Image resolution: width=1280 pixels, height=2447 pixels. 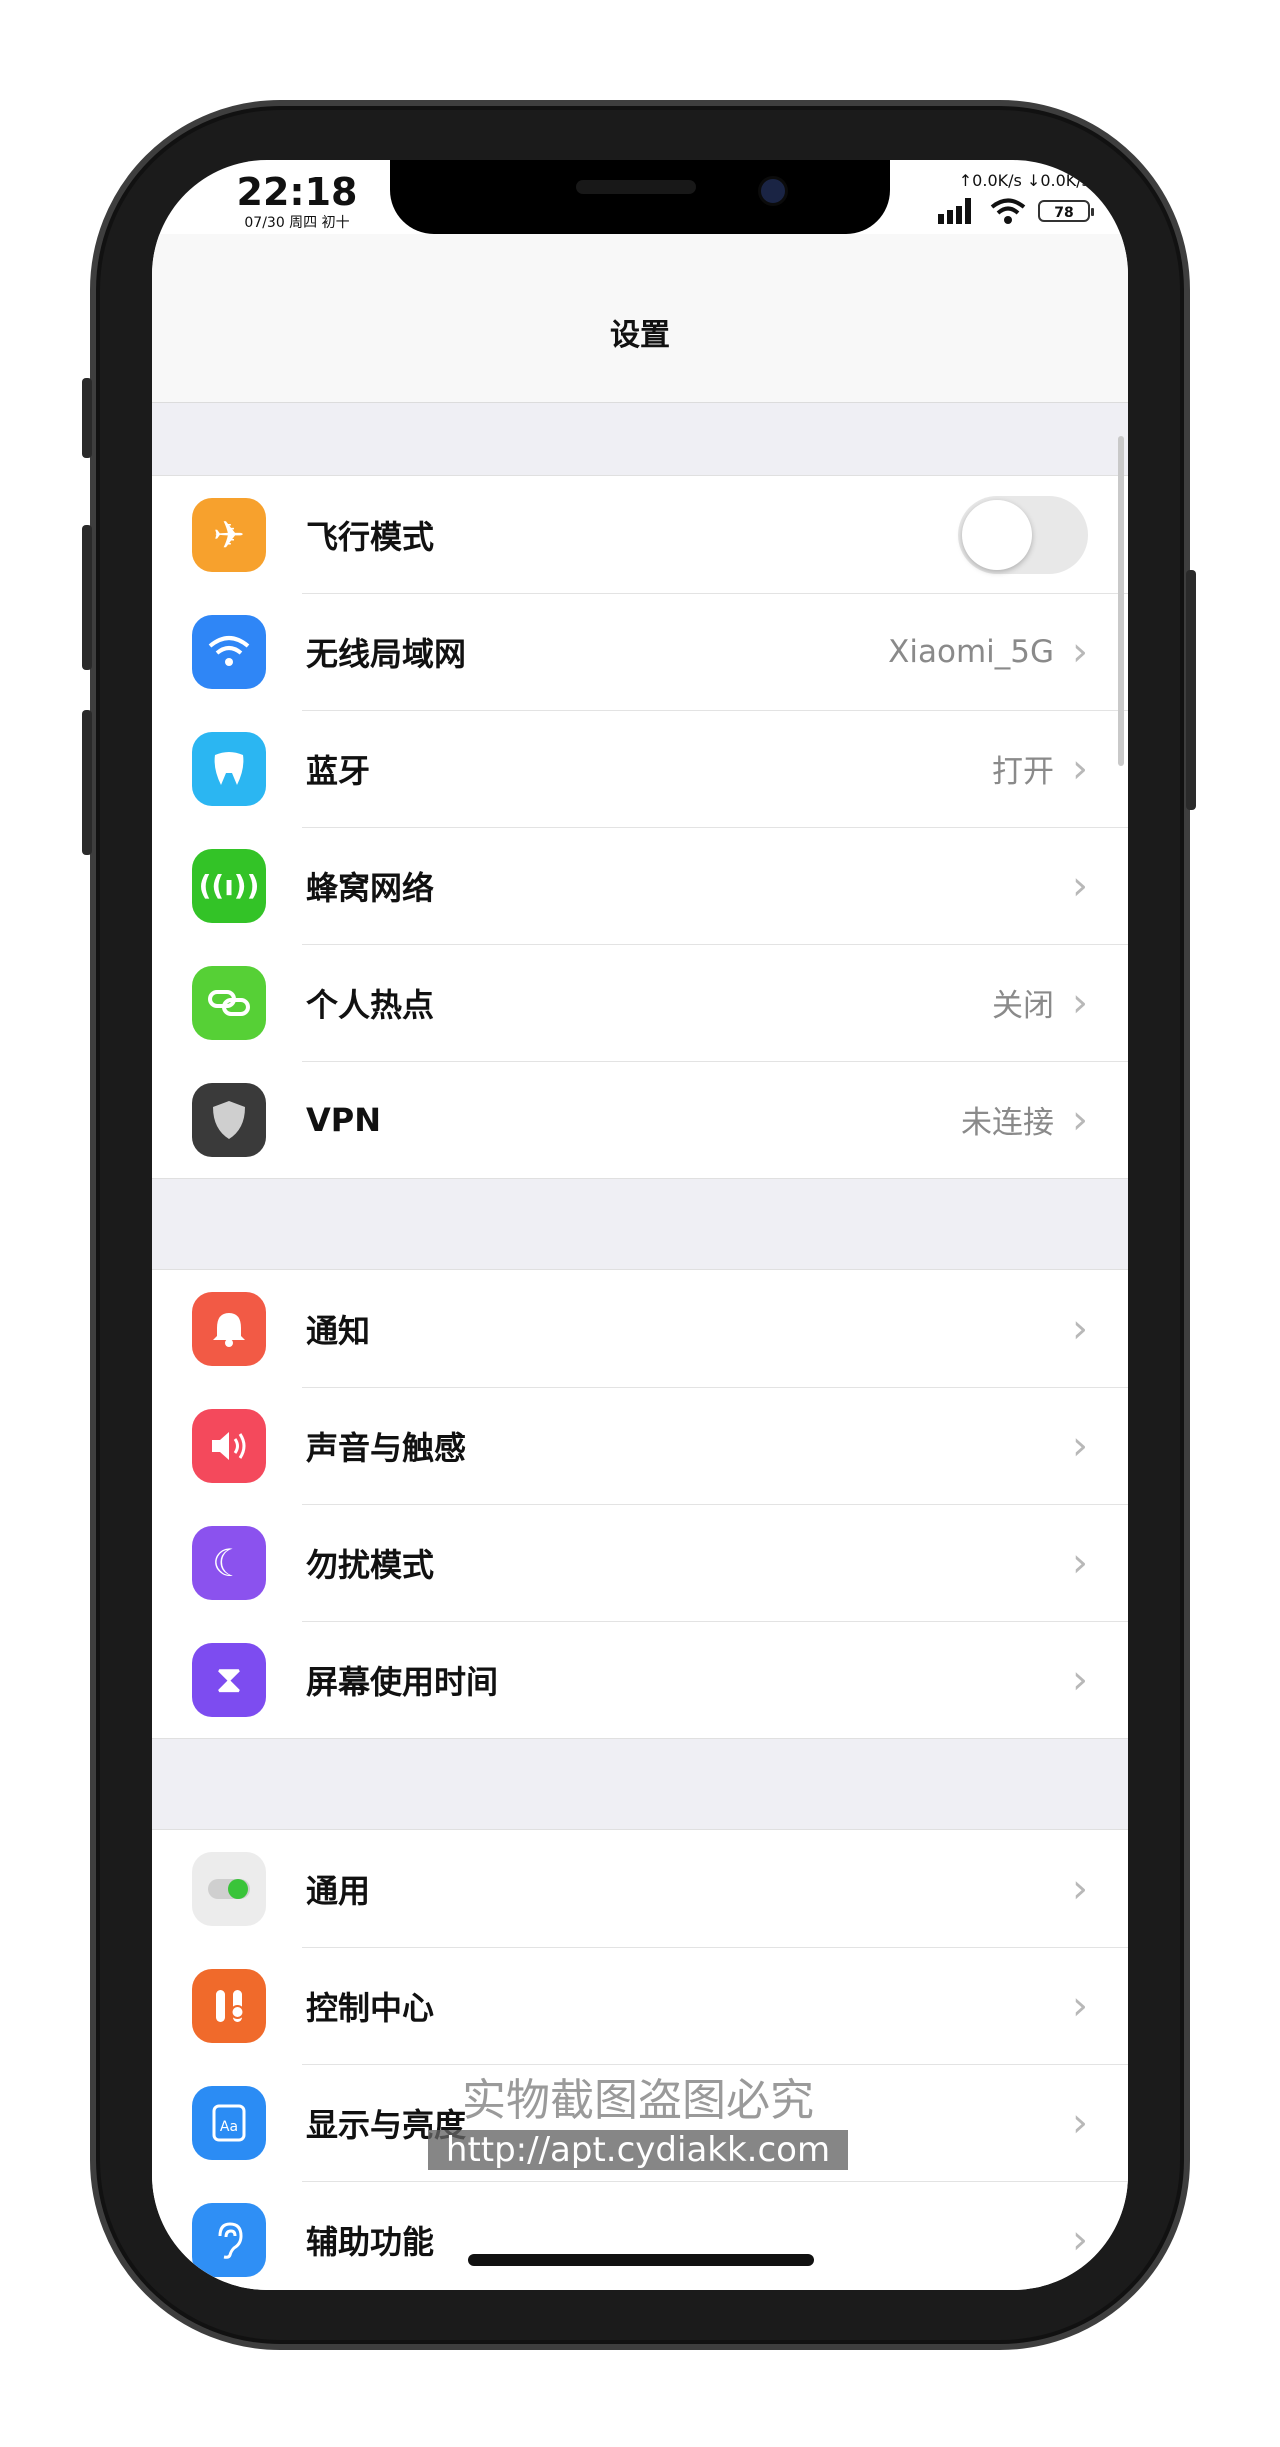 I want to click on settings-group-notifications: 通知 › 声音与触感 › ☾ 勿扰模式 › ⧗ 屏幕使用时间 ›, so click(x=640, y=1504).